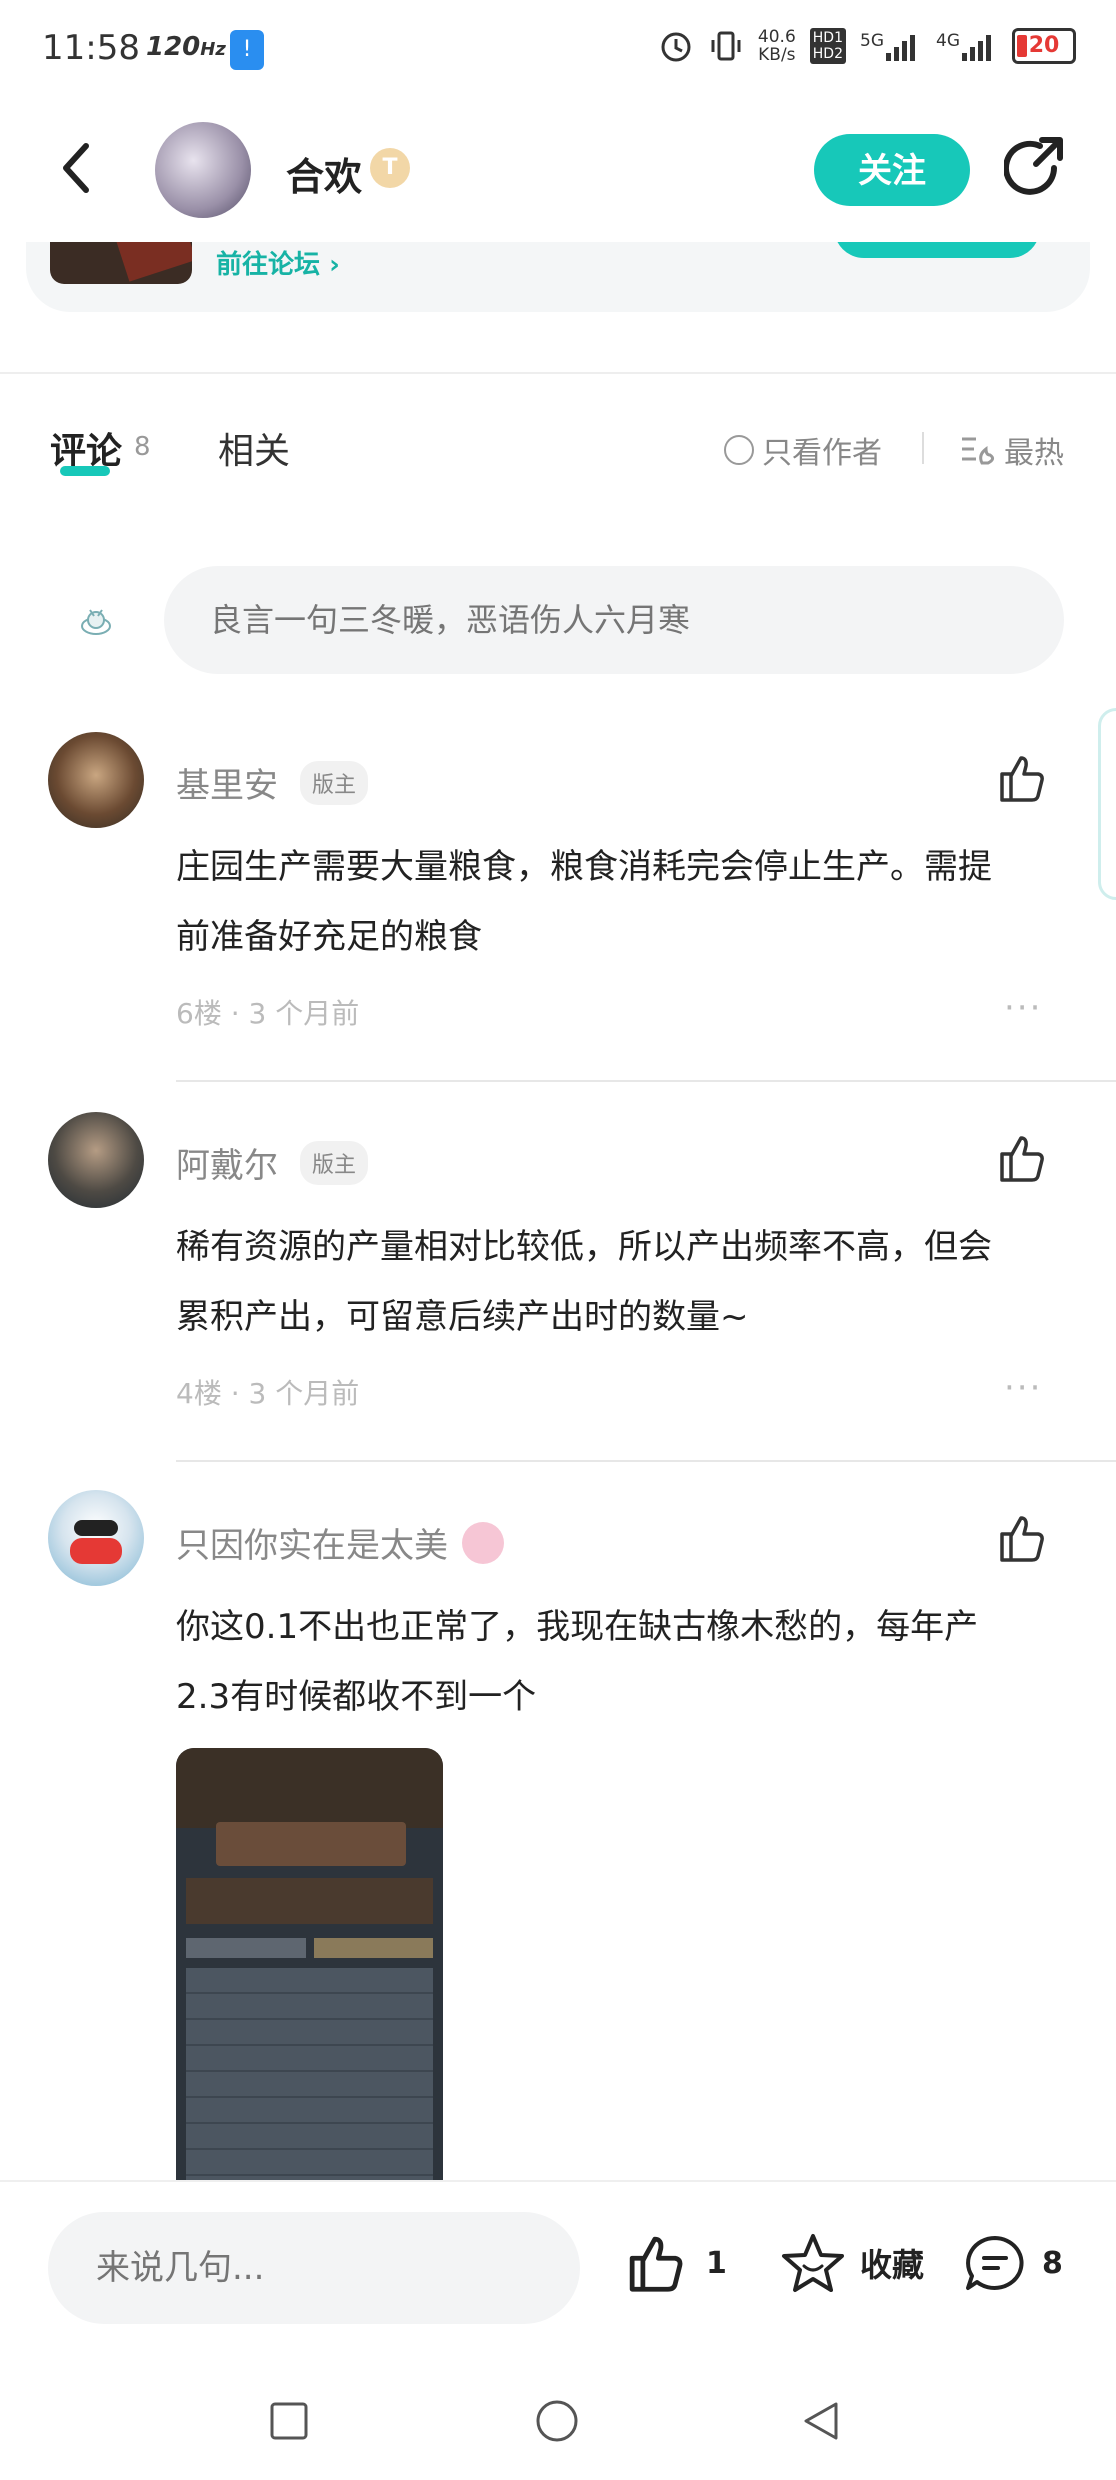 This screenshot has width=1116, height=2480. I want to click on favorite-button: 收藏, so click(852, 2263).